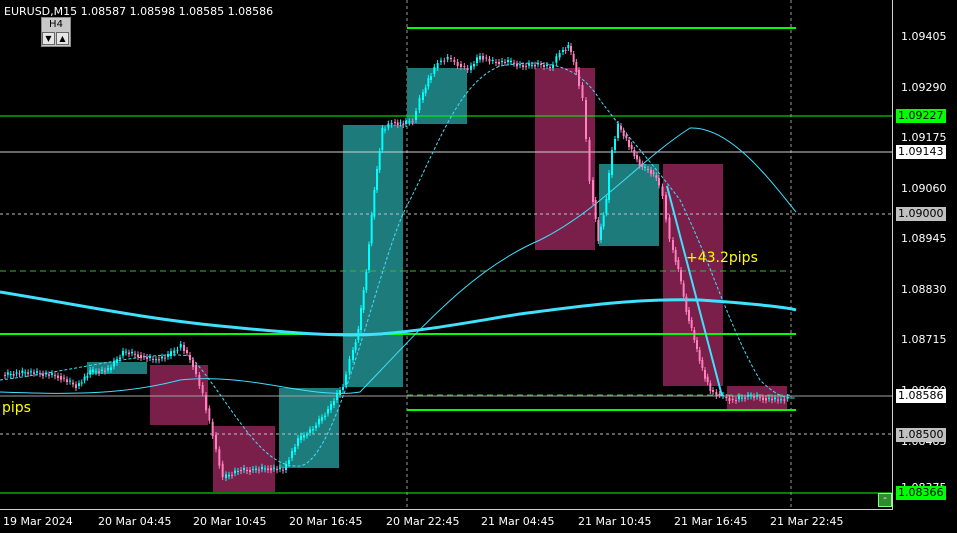  Describe the element at coordinates (885, 500) in the screenshot. I see `minus-button: -` at that location.